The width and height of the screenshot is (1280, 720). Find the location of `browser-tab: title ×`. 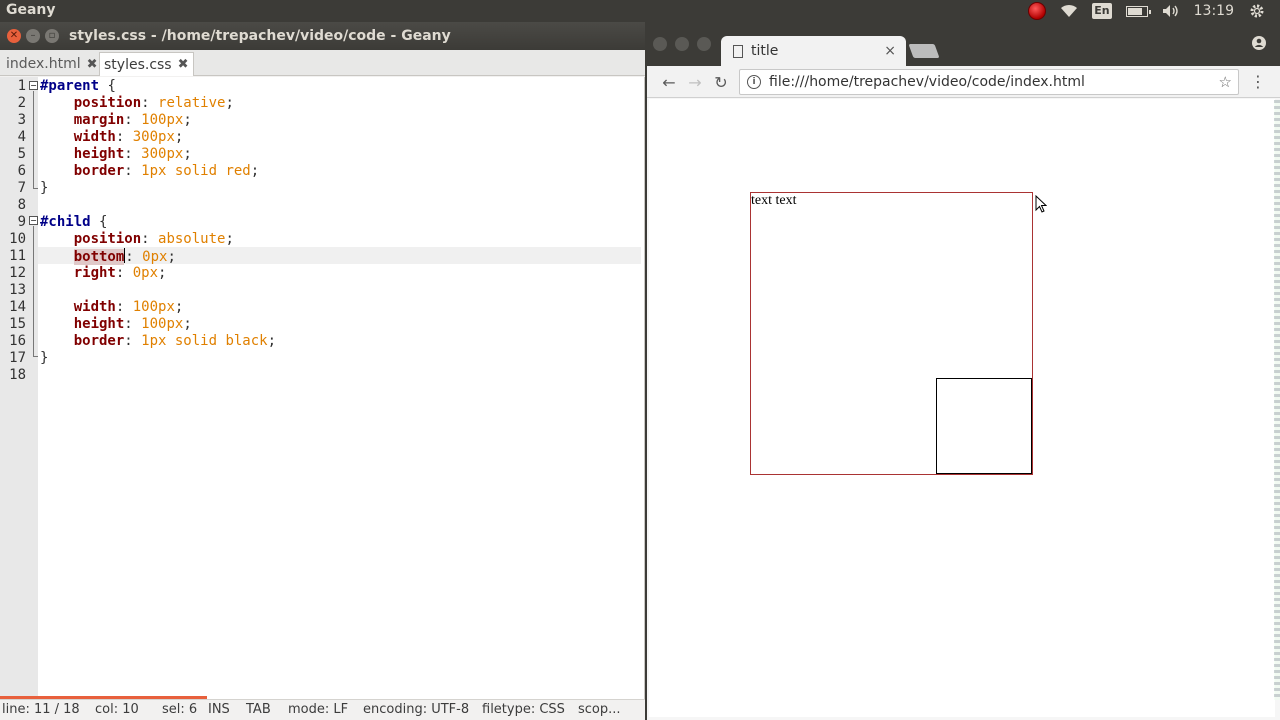

browser-tab: title × is located at coordinates (813, 51).